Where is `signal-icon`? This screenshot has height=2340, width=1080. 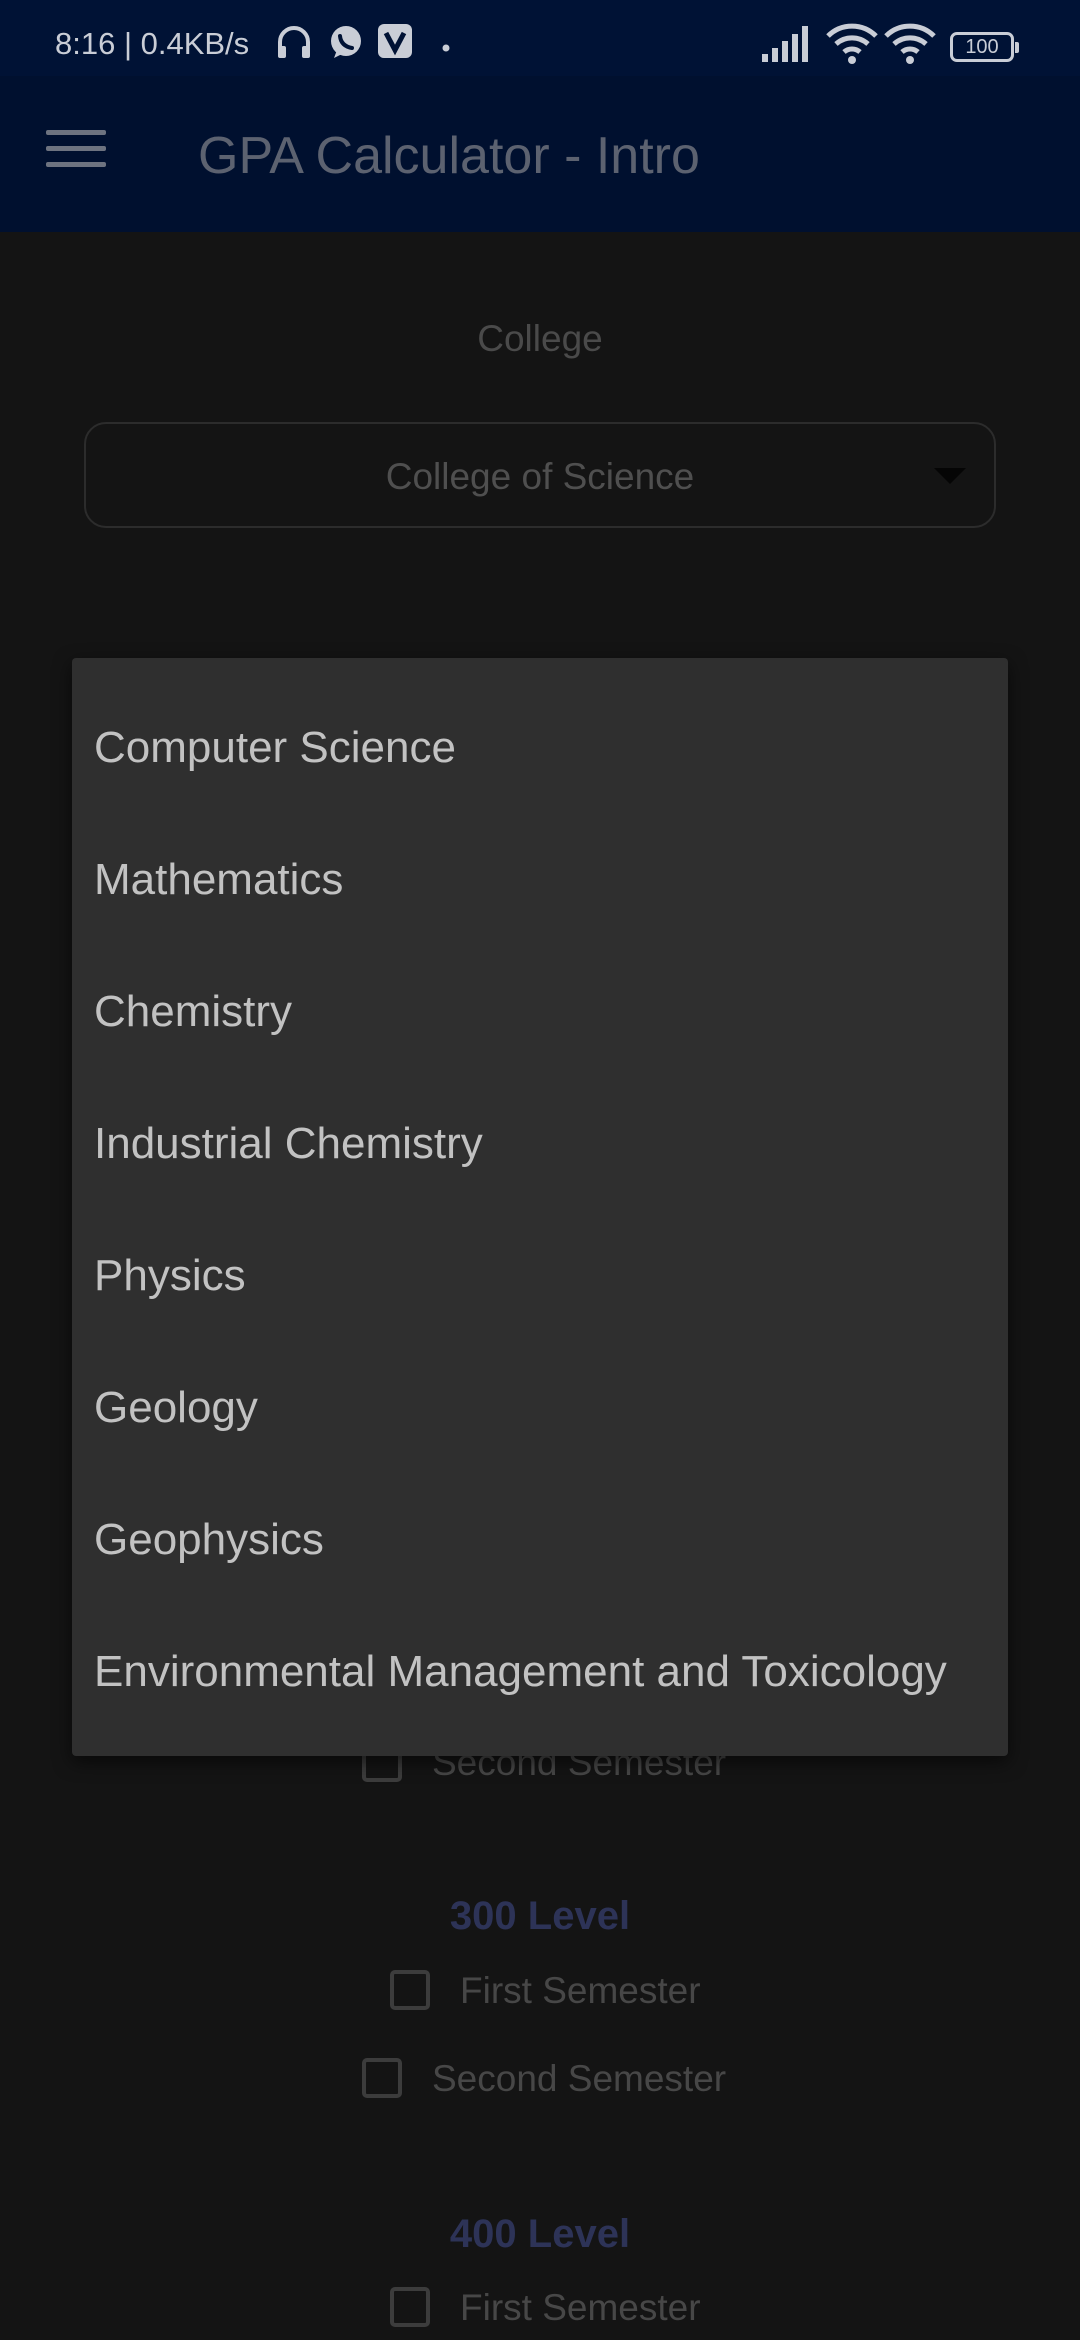 signal-icon is located at coordinates (785, 44).